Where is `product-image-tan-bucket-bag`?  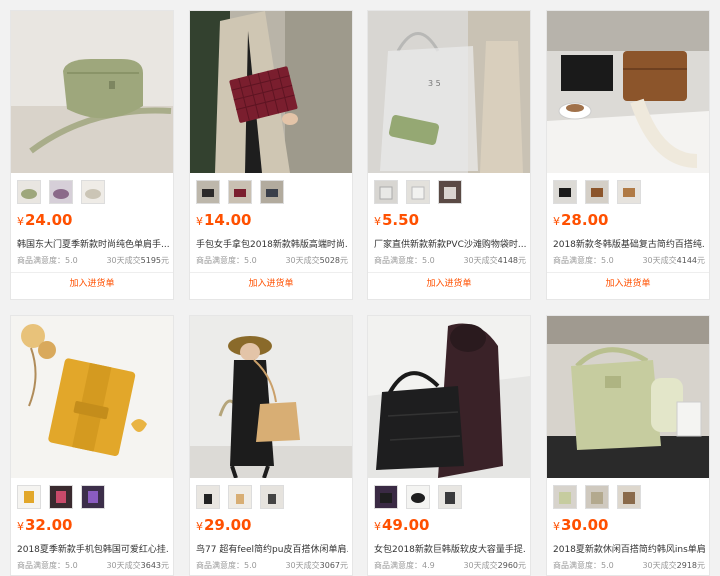 product-image-tan-bucket-bag is located at coordinates (271, 397).